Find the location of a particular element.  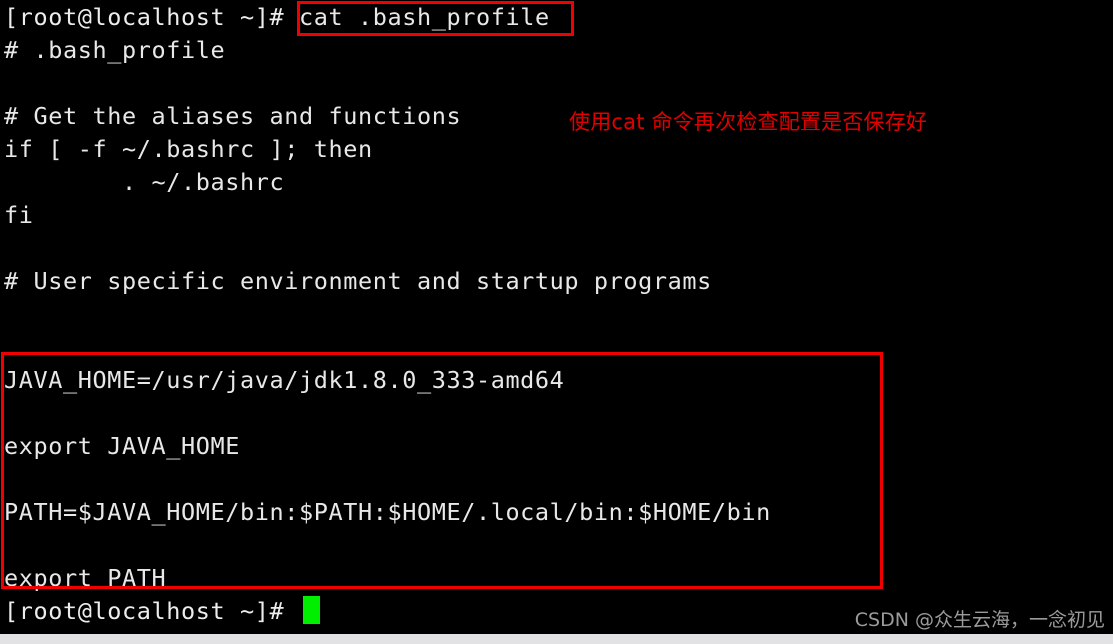

output-line-export-path: export PATH is located at coordinates (85, 578).